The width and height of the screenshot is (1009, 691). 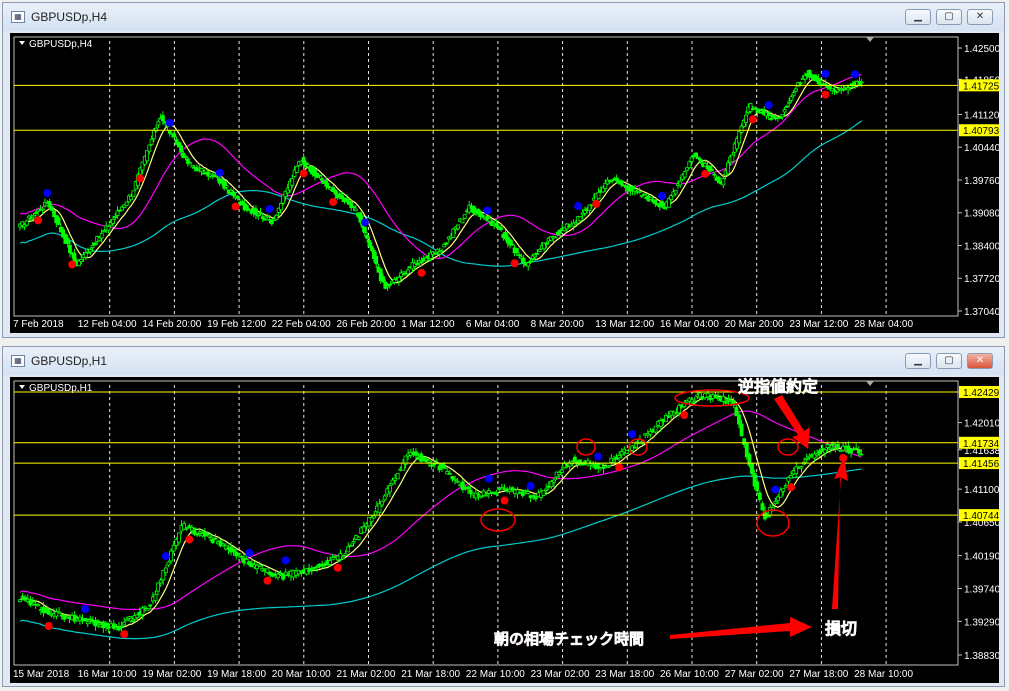 What do you see at coordinates (366, 324) in the screenshot?
I see `time-tick-label: 26 Feb 20:00` at bounding box center [366, 324].